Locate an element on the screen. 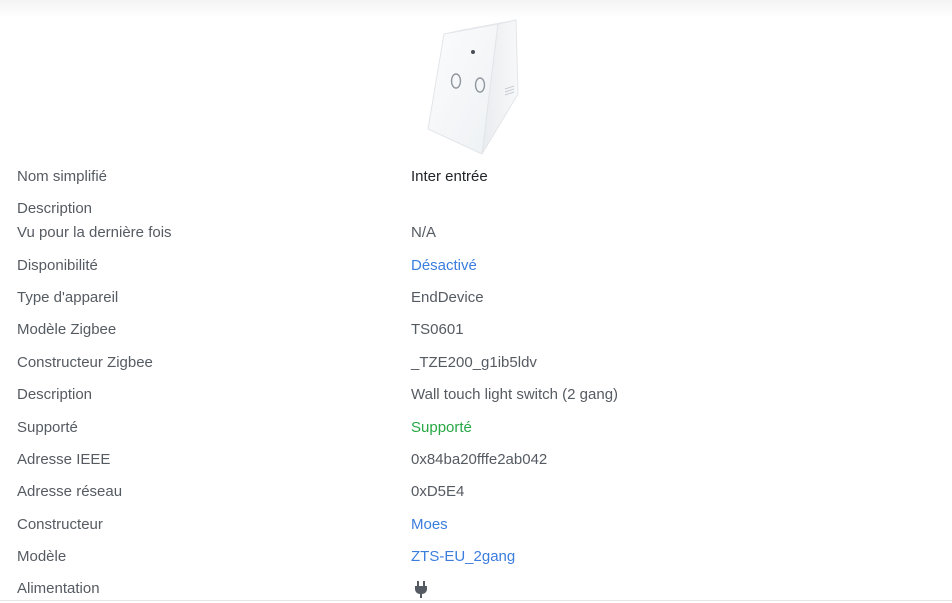 The height and width of the screenshot is (603, 952). property-label: Adresse IEEE is located at coordinates (64, 459).